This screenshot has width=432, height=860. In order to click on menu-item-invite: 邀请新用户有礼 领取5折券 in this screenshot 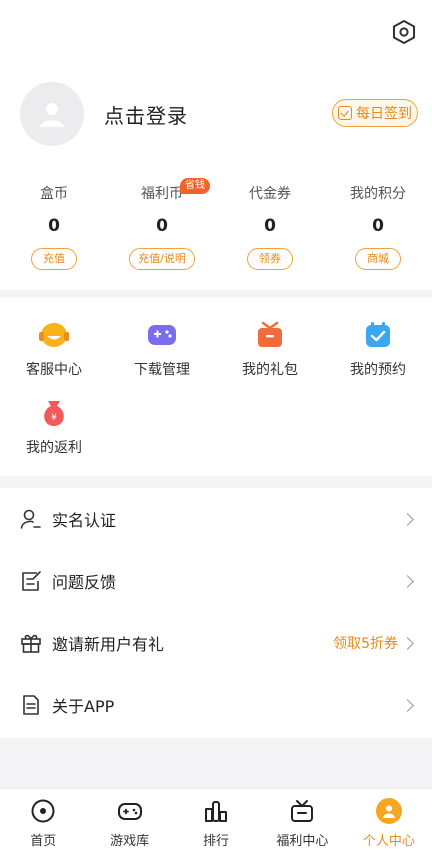, I will do `click(216, 643)`.